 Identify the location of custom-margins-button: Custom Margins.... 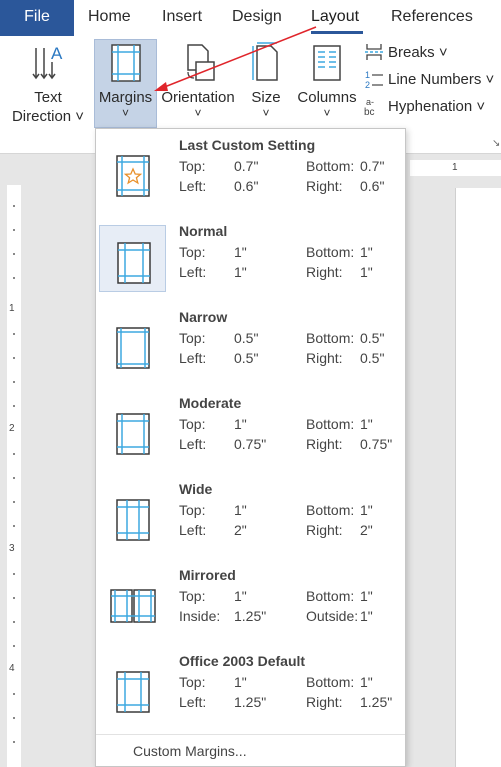
(190, 751).